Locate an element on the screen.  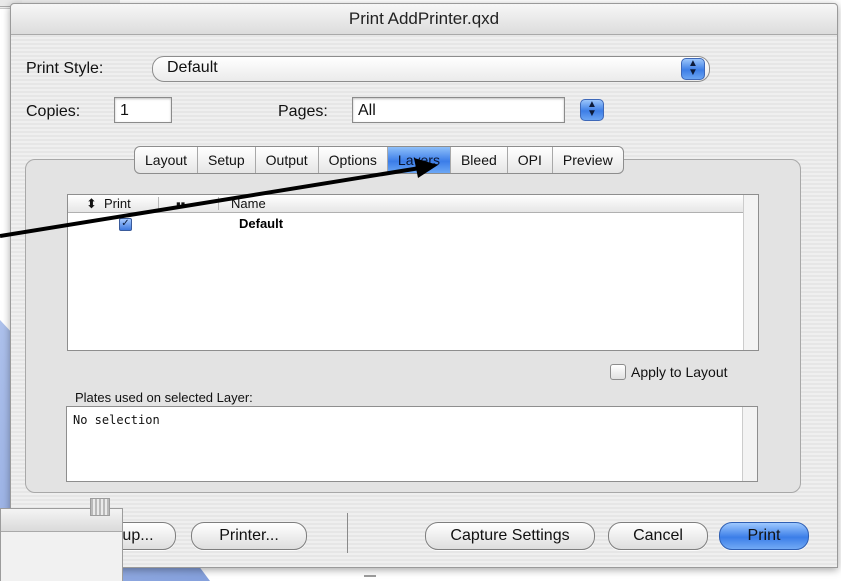
table-scrollbar is located at coordinates (750, 272).